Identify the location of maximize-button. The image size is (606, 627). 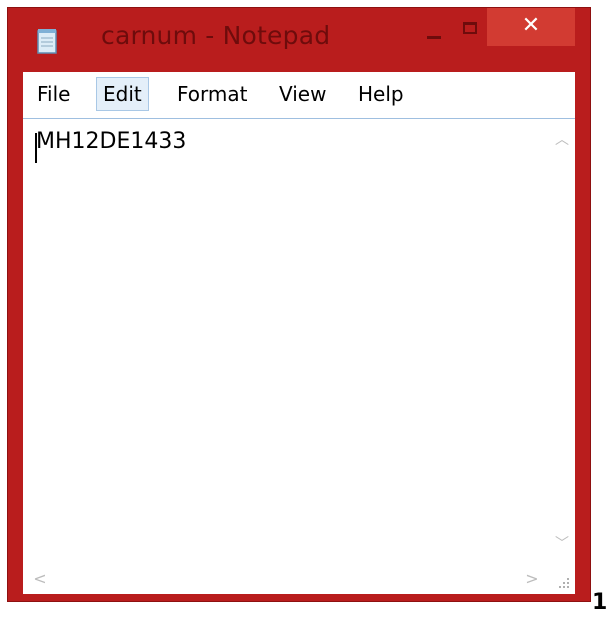
(474, 27).